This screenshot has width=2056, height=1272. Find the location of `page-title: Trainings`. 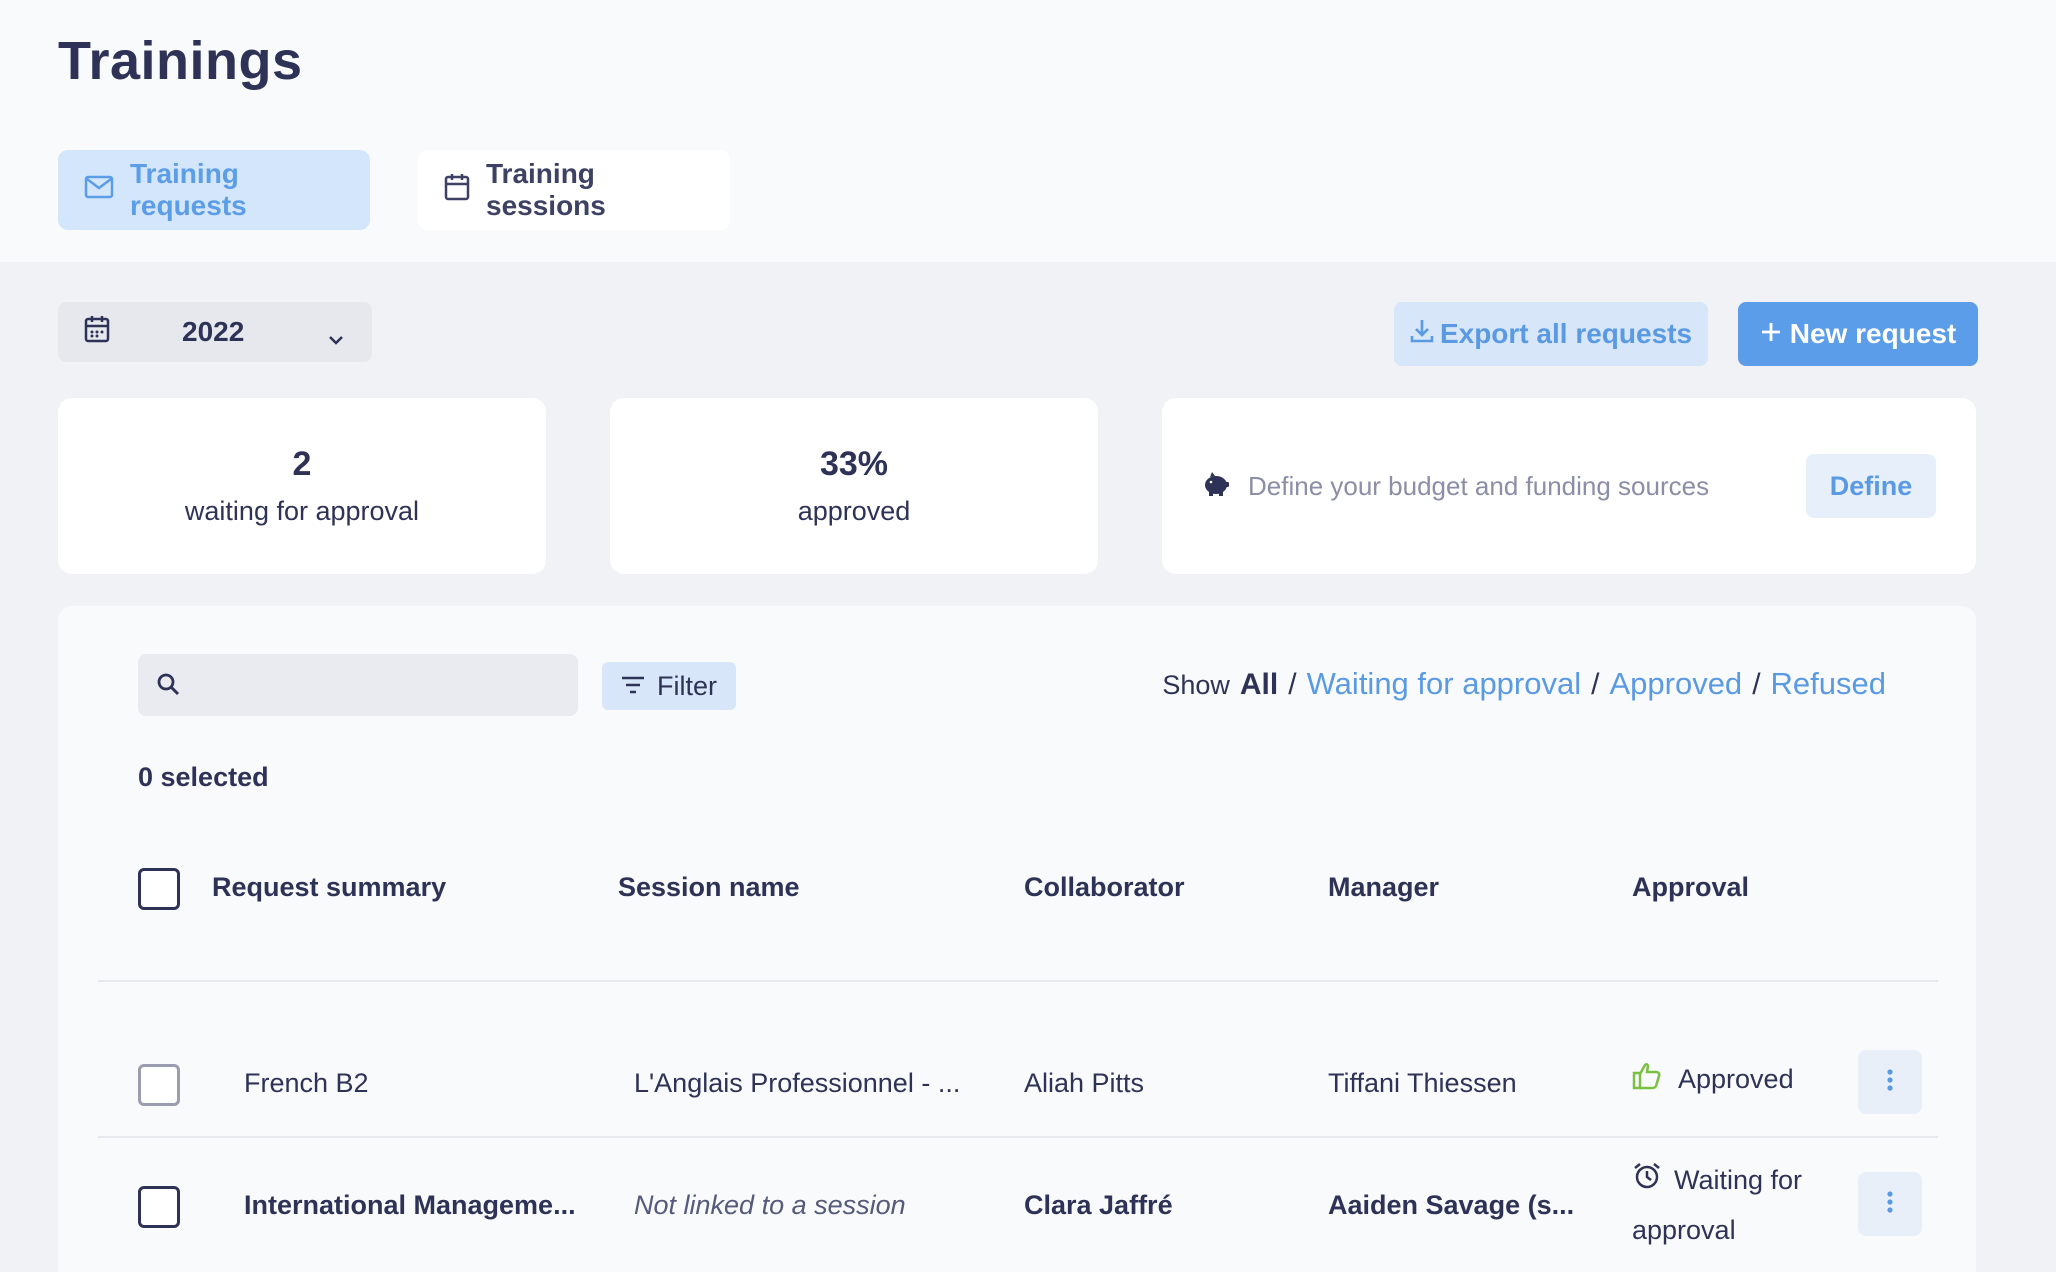

page-title: Trainings is located at coordinates (180, 61).